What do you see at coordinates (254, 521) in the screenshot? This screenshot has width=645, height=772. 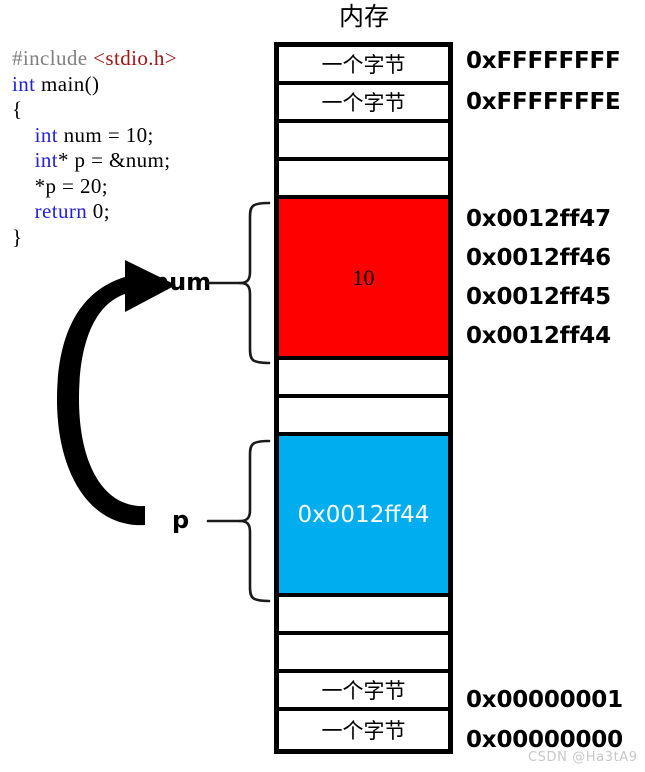 I see `brace-p` at bounding box center [254, 521].